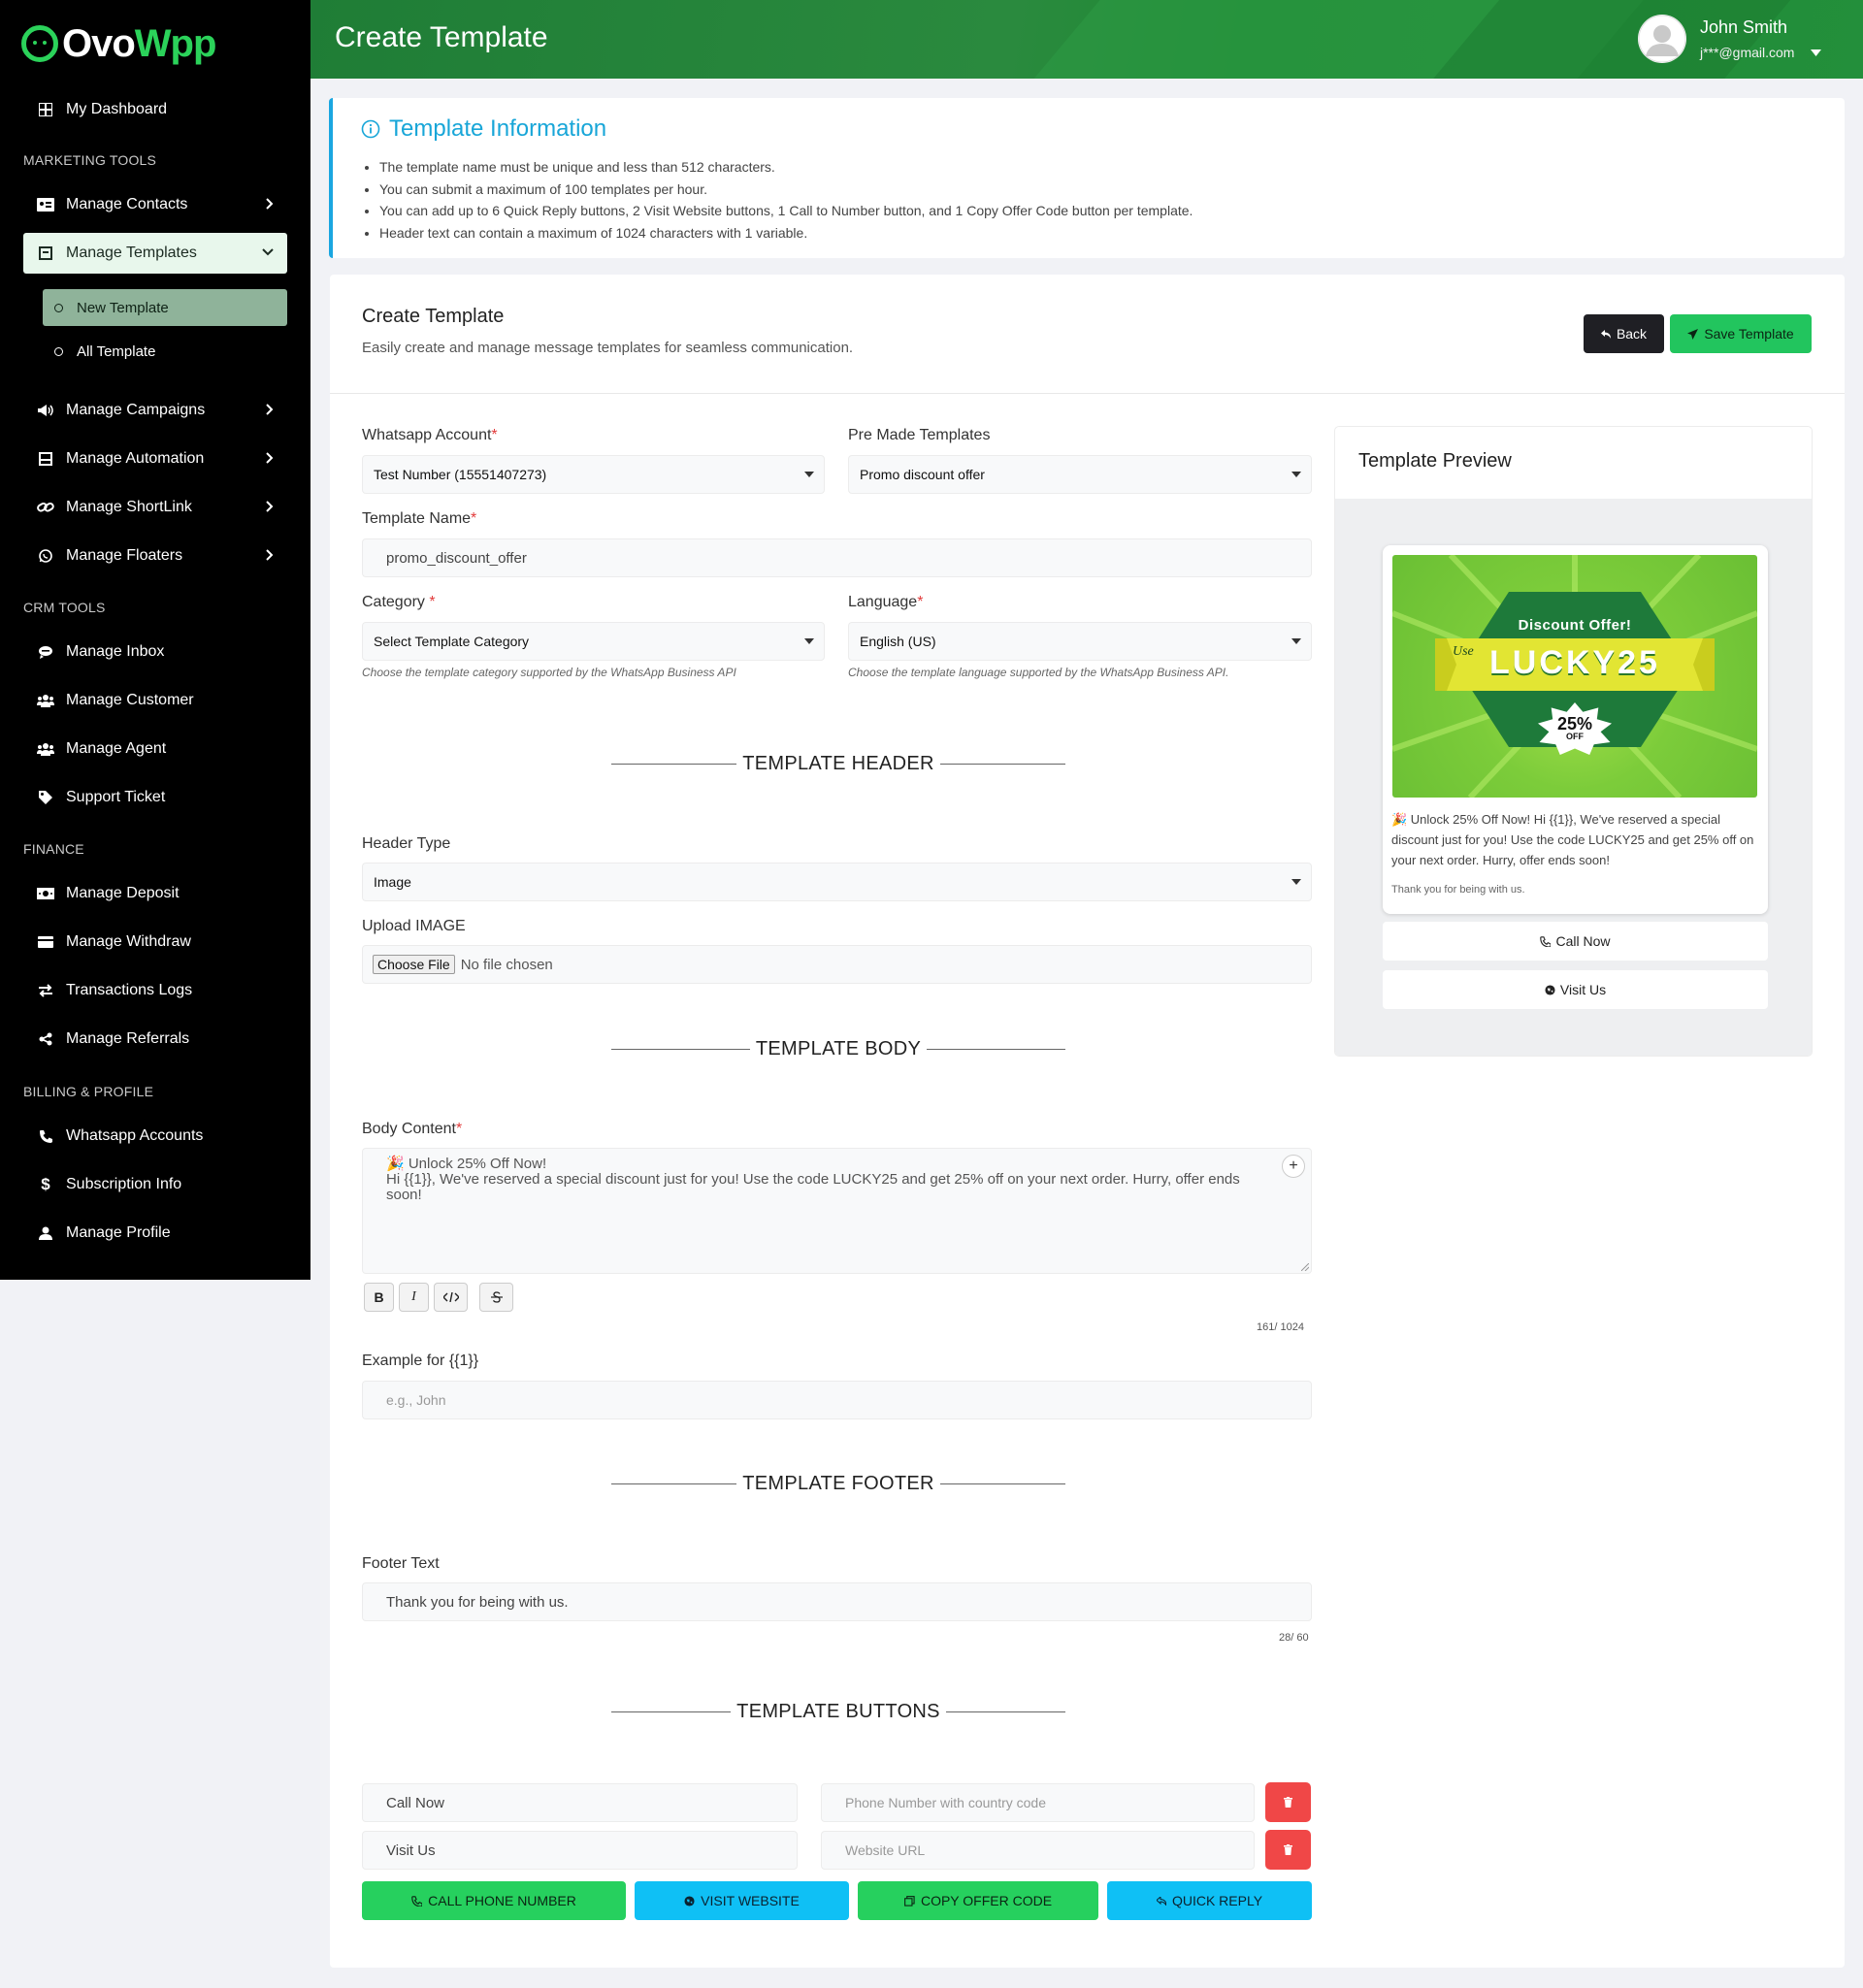 Image resolution: width=1863 pixels, height=1988 pixels. I want to click on sidebar-item-agent: Manage Agent, so click(155, 749).